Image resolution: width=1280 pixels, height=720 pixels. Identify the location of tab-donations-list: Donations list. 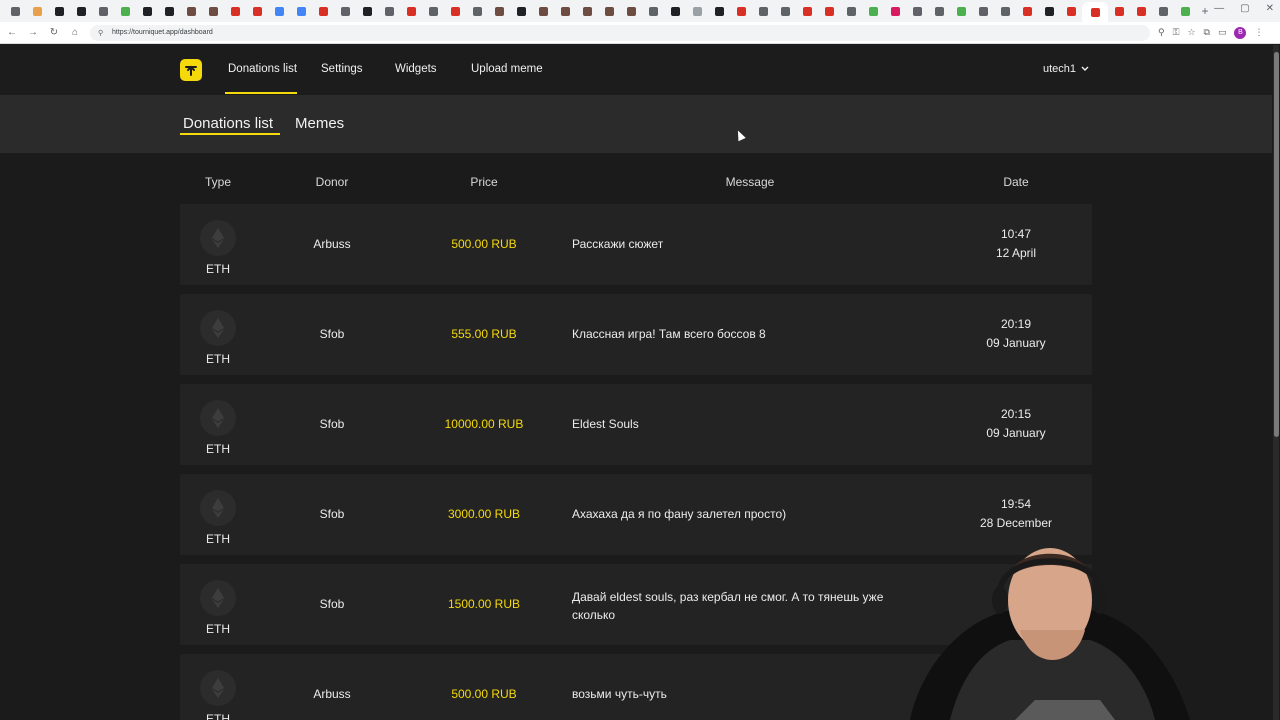
(228, 123).